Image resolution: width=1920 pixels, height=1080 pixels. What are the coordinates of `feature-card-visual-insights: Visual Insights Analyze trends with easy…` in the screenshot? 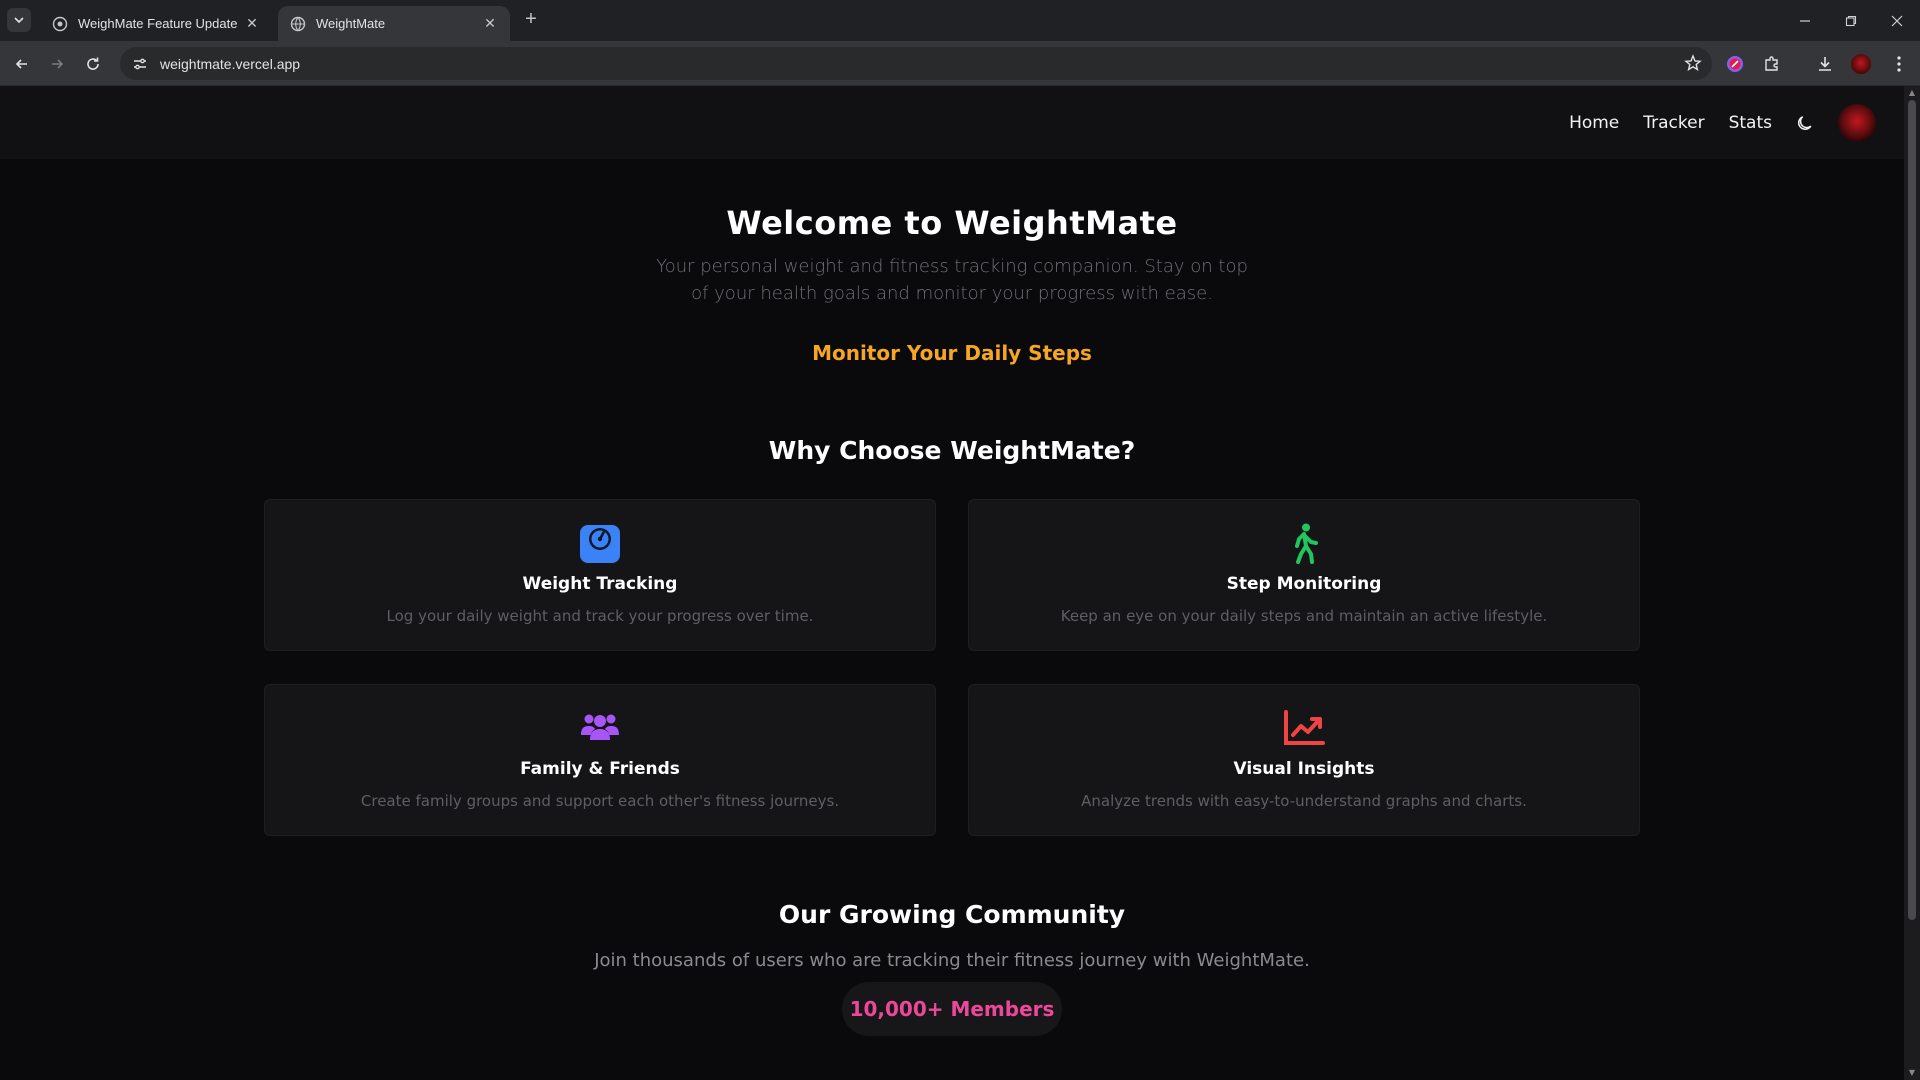 It's located at (1304, 760).